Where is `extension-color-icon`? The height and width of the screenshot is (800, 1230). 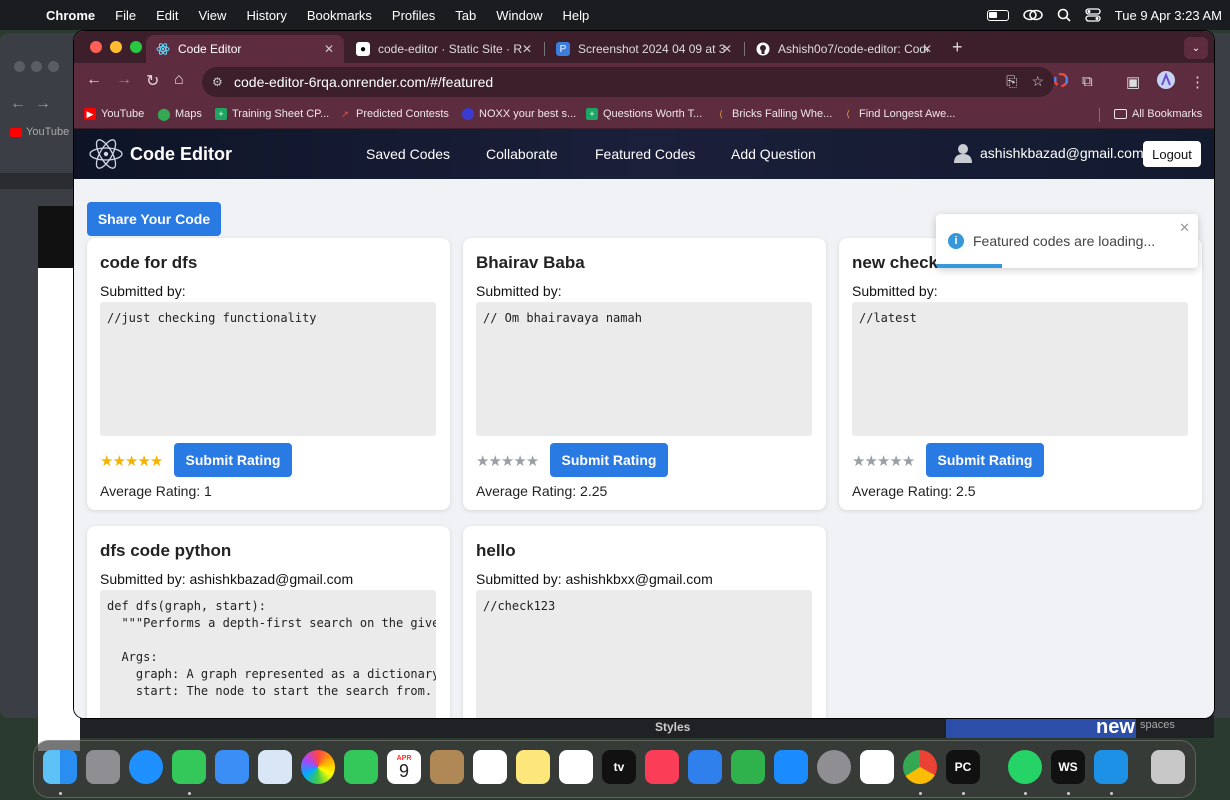 extension-color-icon is located at coordinates (1061, 81).